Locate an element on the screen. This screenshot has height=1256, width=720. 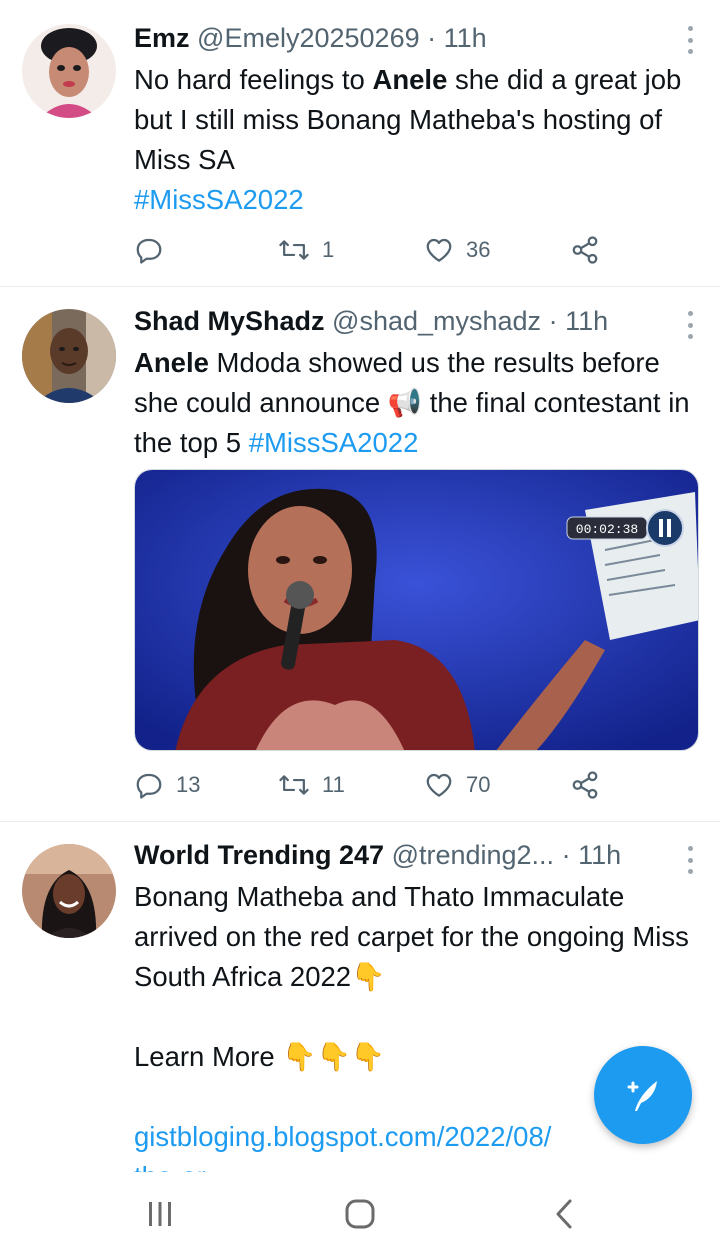
back-button is located at coordinates (564, 1214).